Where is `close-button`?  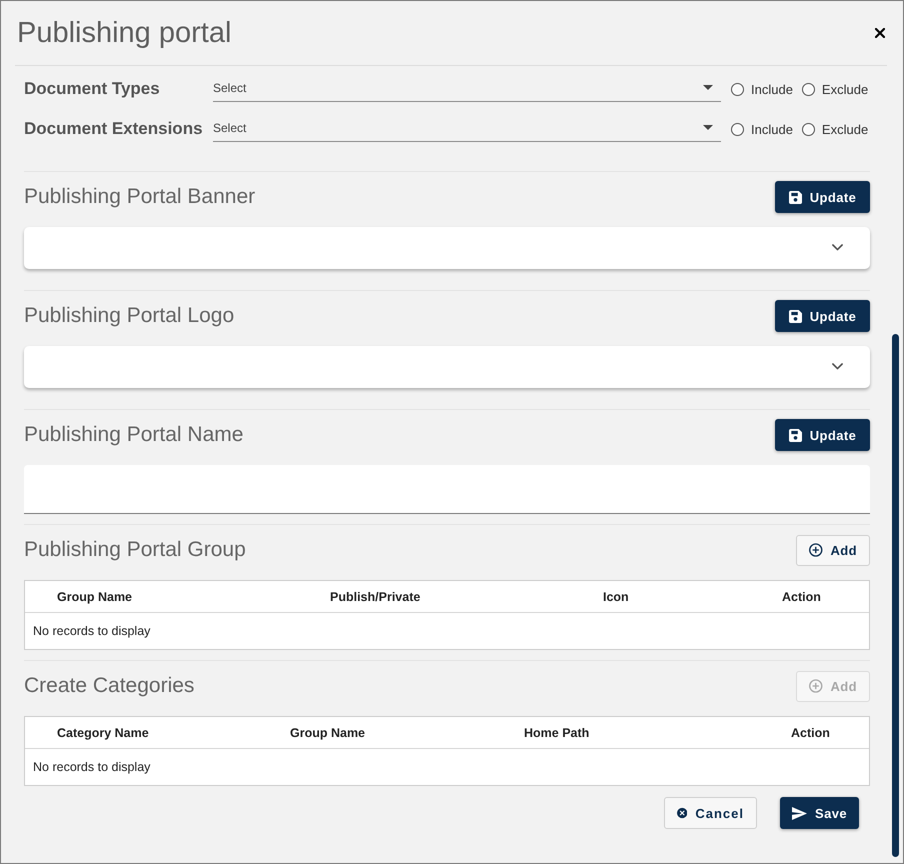
close-button is located at coordinates (880, 33).